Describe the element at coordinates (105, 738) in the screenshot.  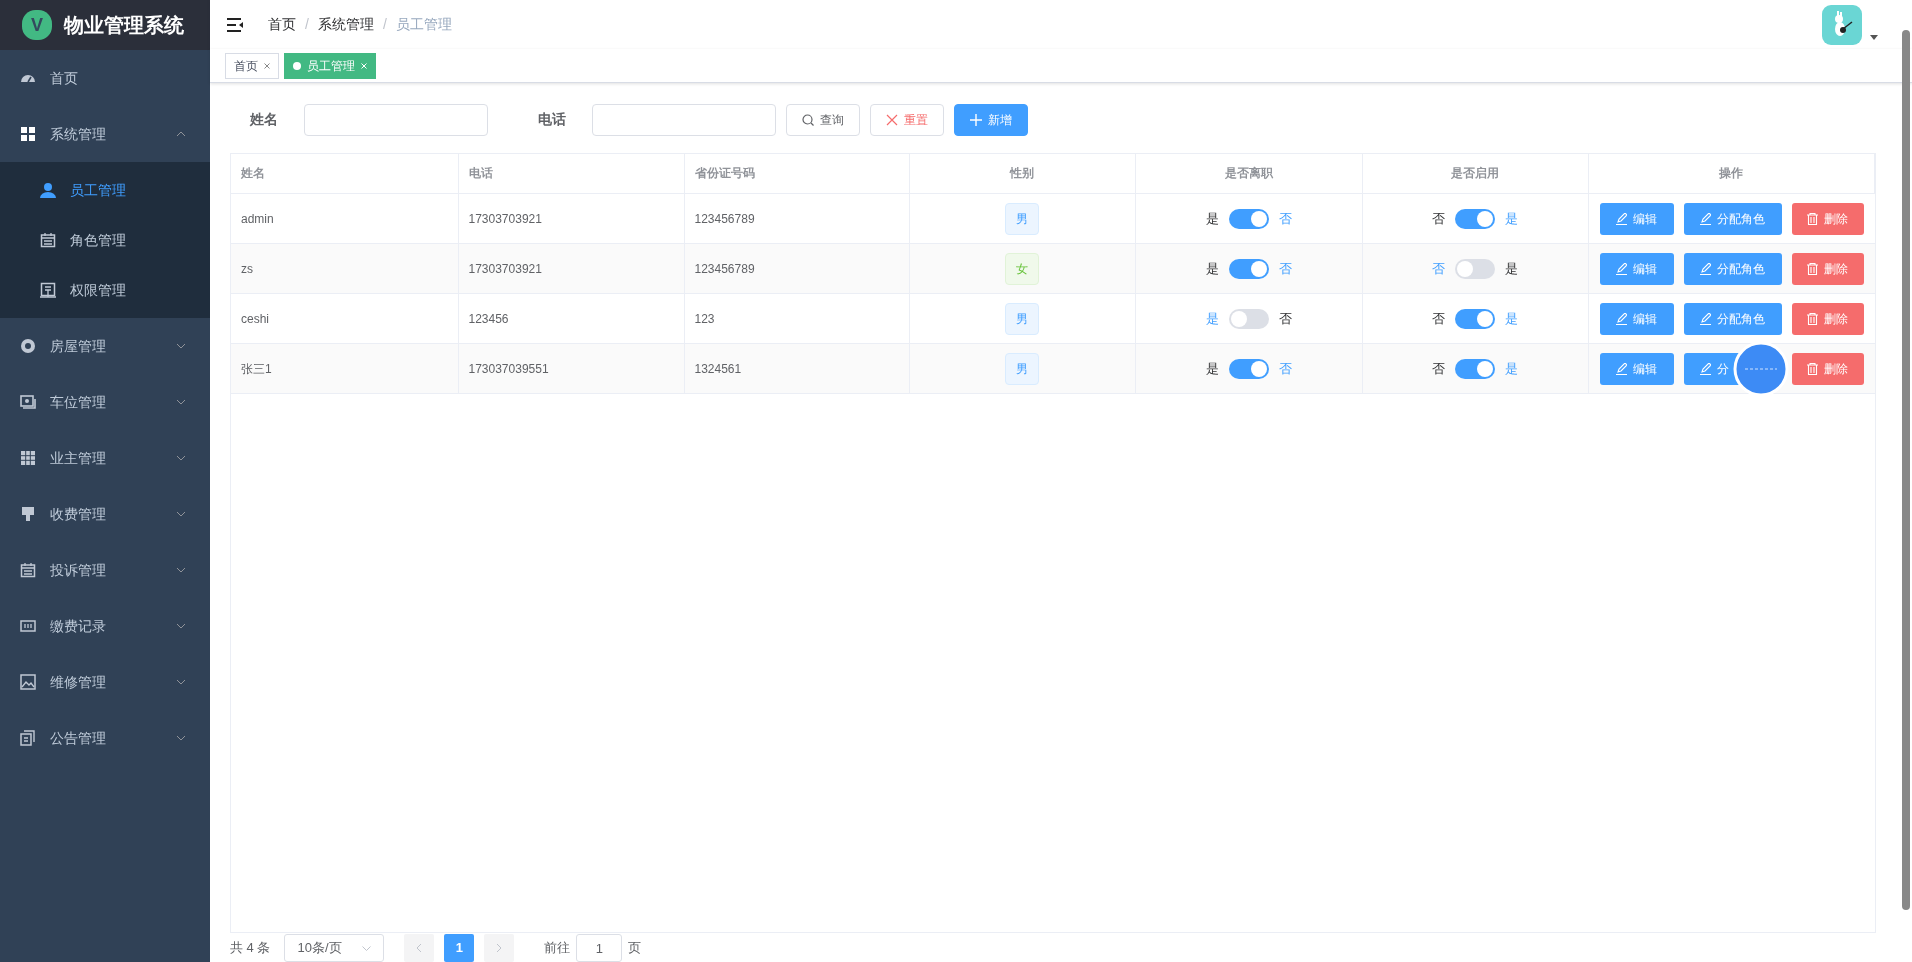
I see `sidebar-item: 公告管理` at that location.